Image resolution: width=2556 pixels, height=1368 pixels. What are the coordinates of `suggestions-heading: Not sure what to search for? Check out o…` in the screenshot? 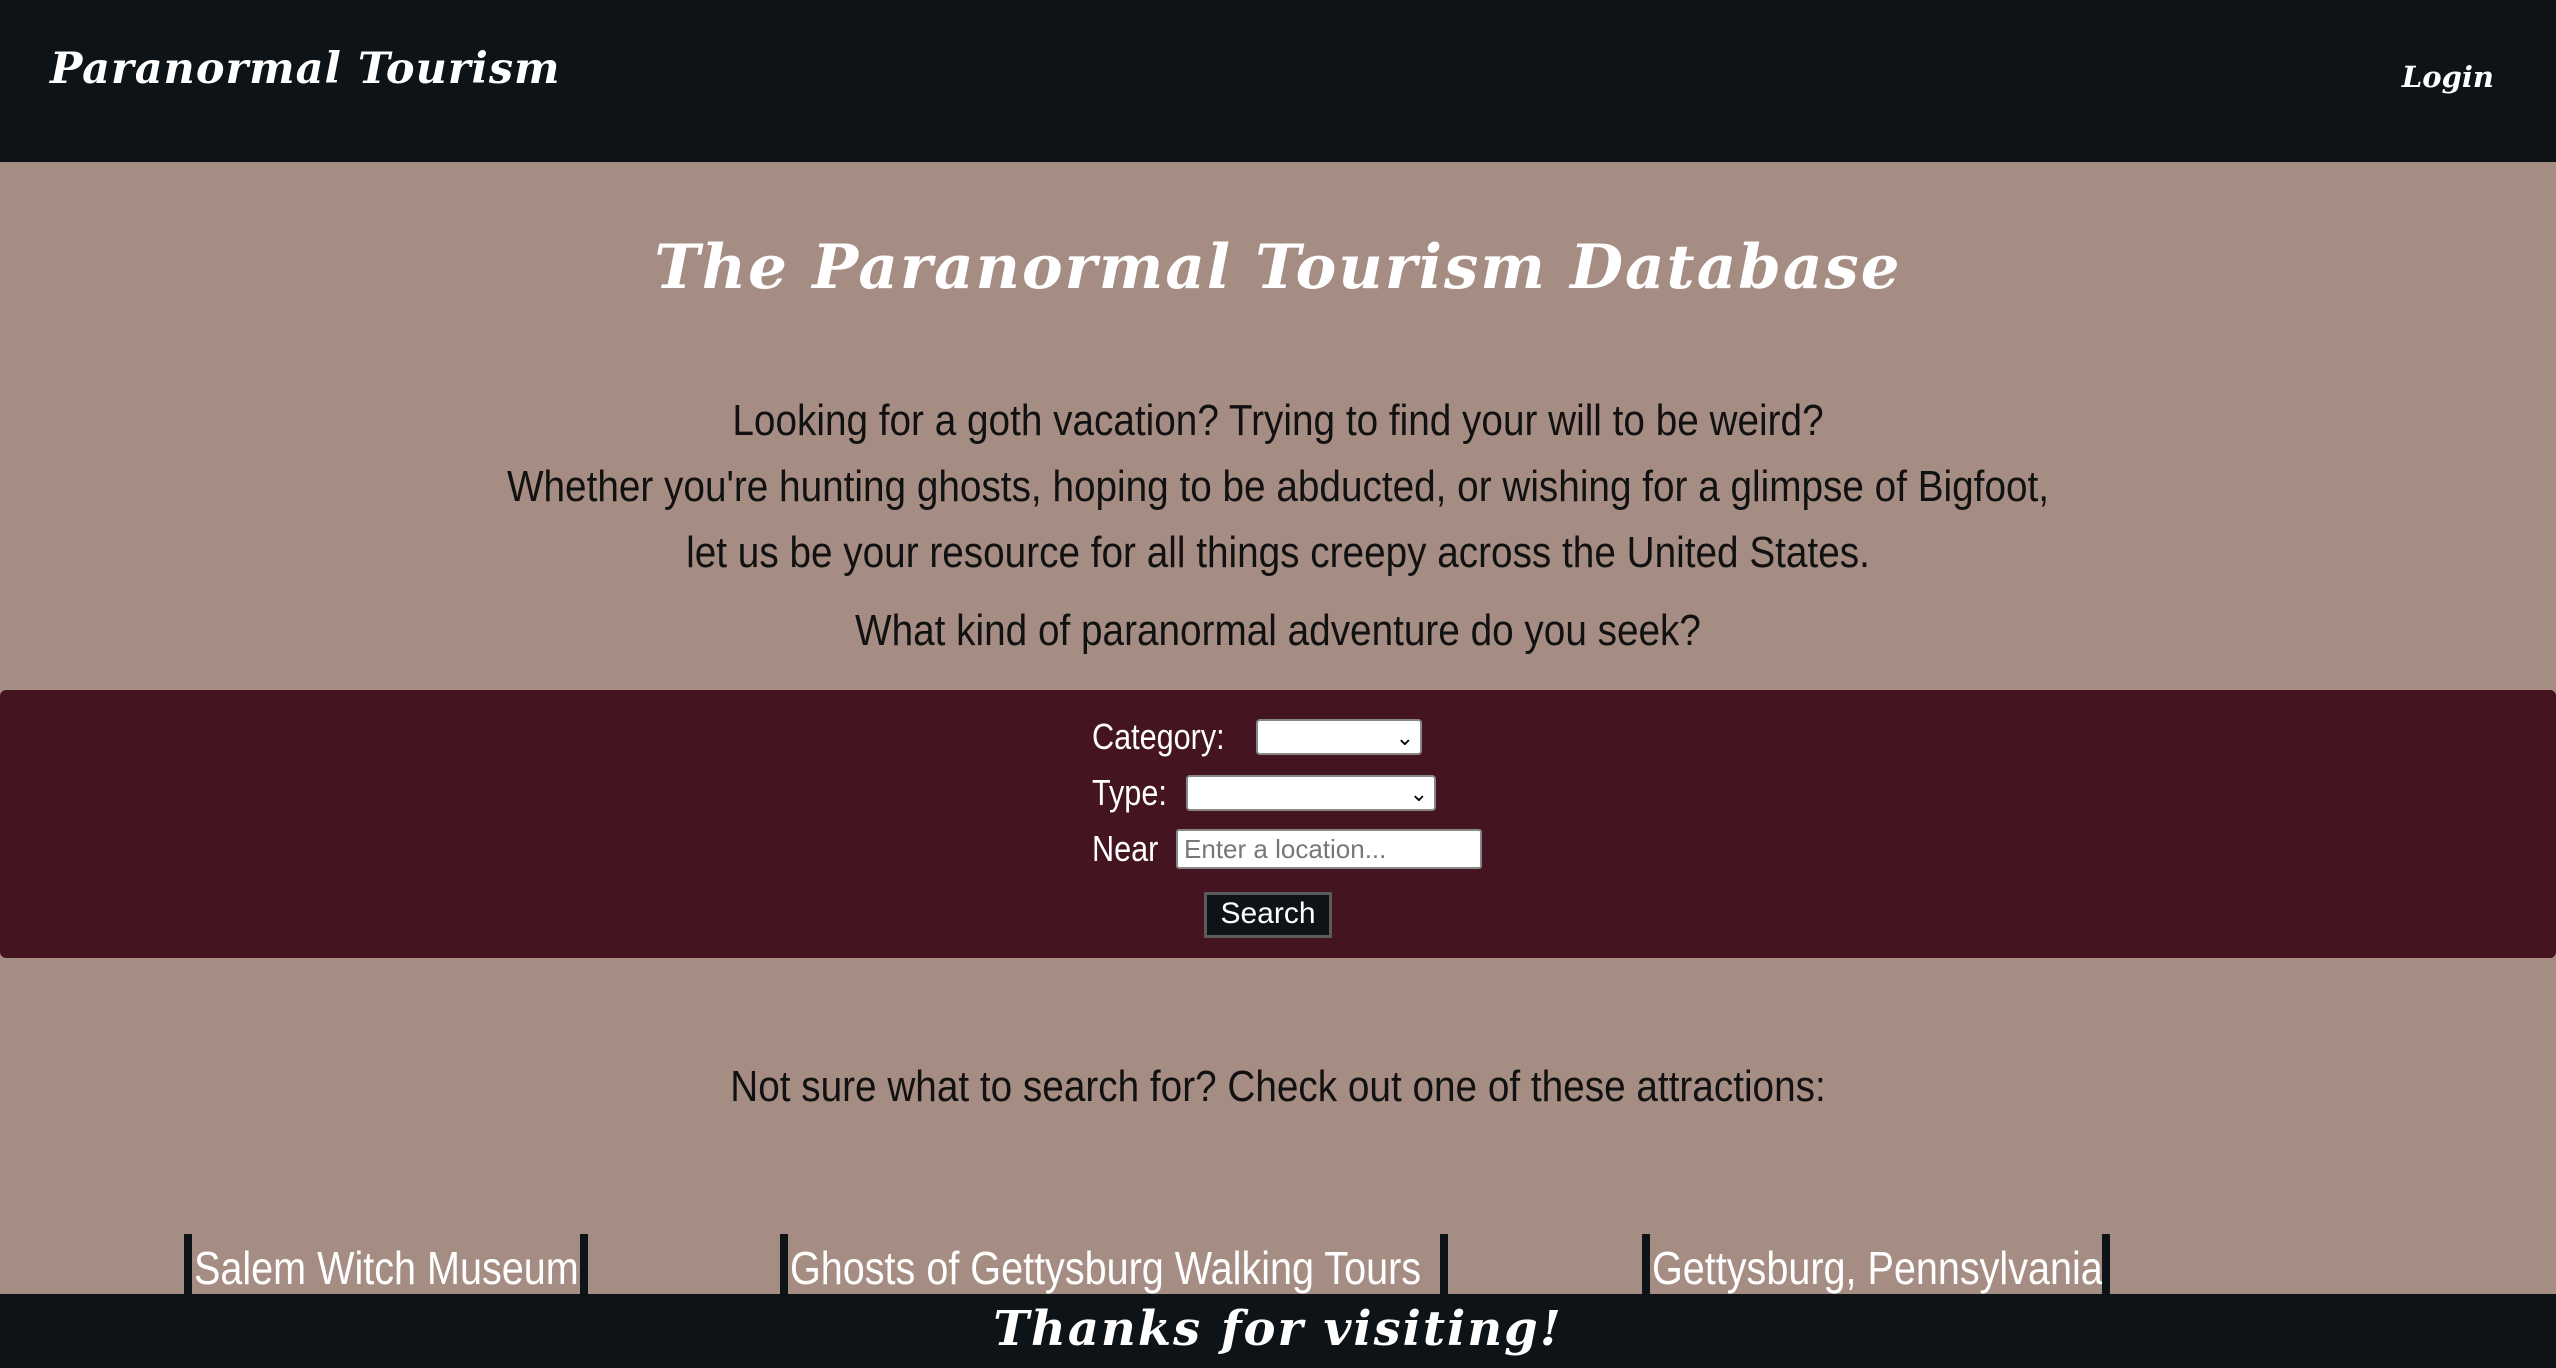 It's located at (1278, 1086).